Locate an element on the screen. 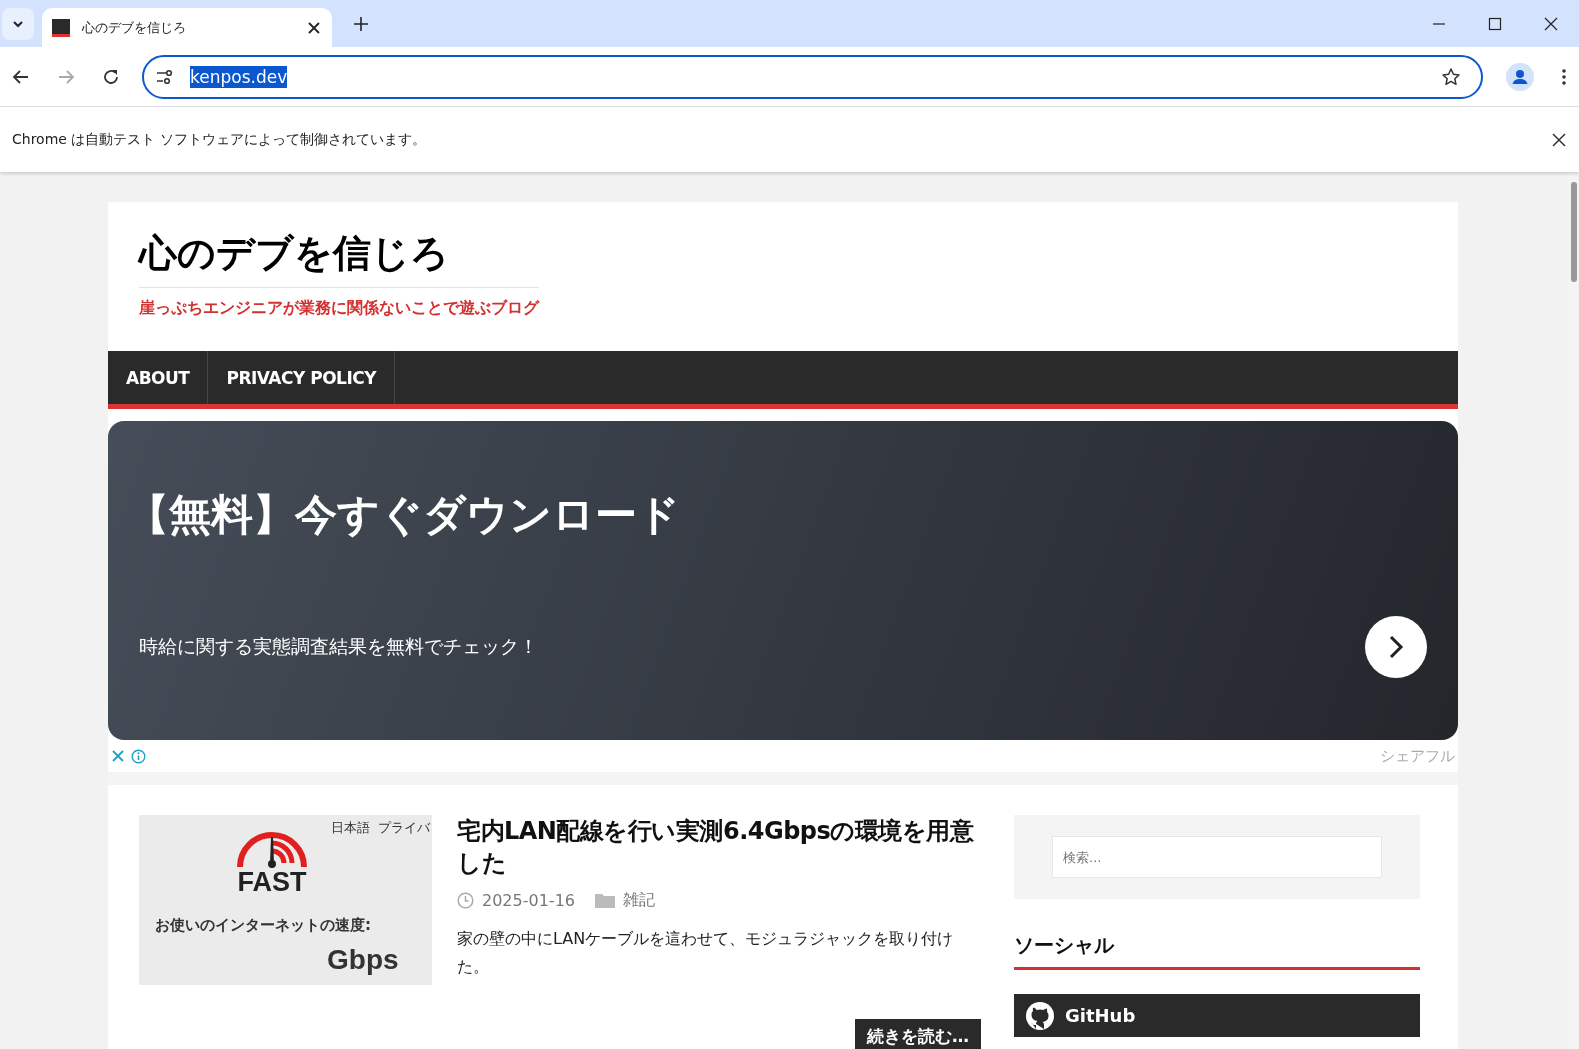 The image size is (1579, 1049). ad-headline: 【無料】今すぐダウンロード is located at coordinates (404, 515).